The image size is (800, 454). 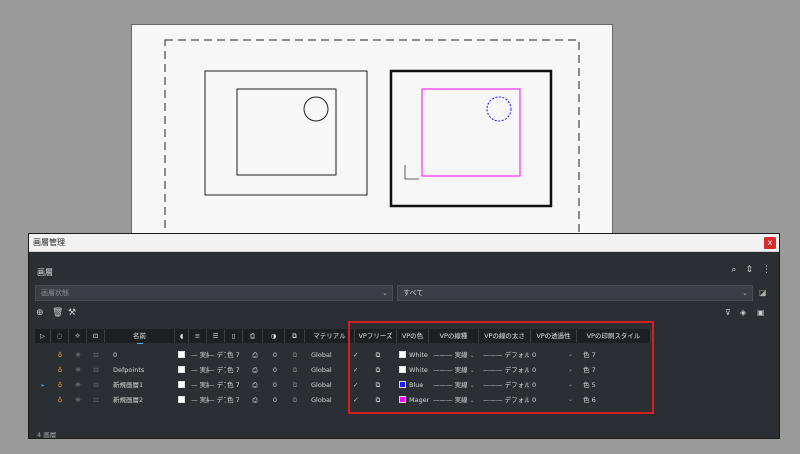 I want to click on current-icon: ▷, so click(x=42, y=336).